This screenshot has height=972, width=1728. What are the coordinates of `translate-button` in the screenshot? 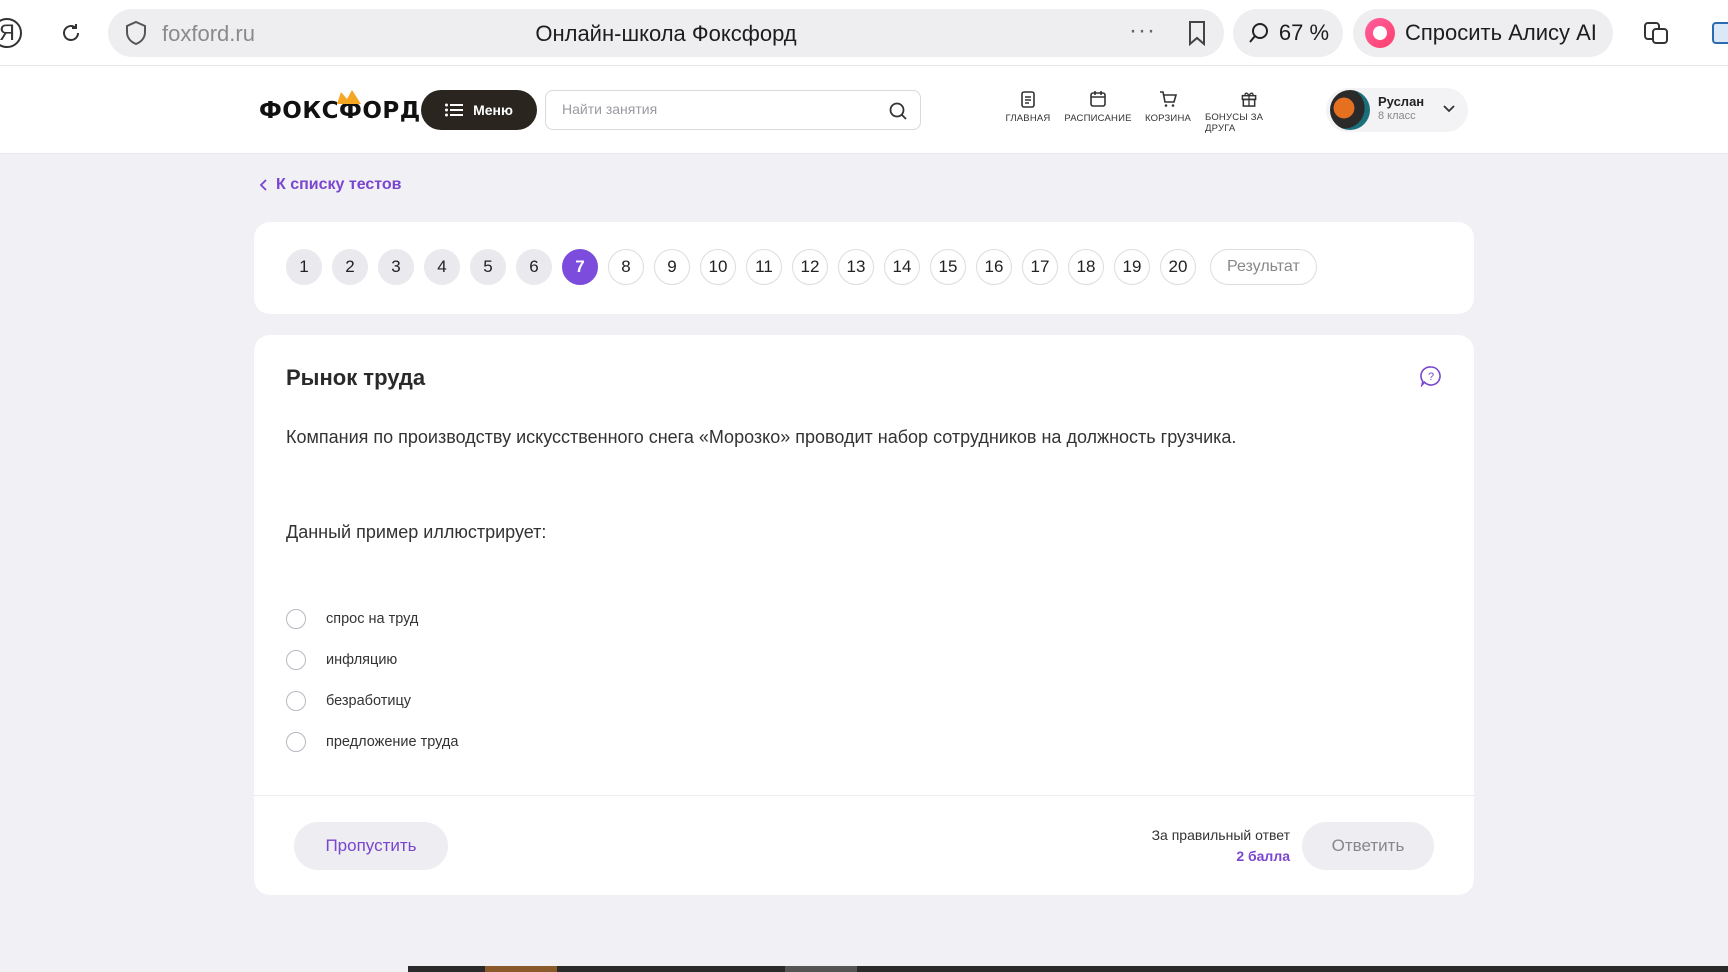 It's located at (1656, 33).